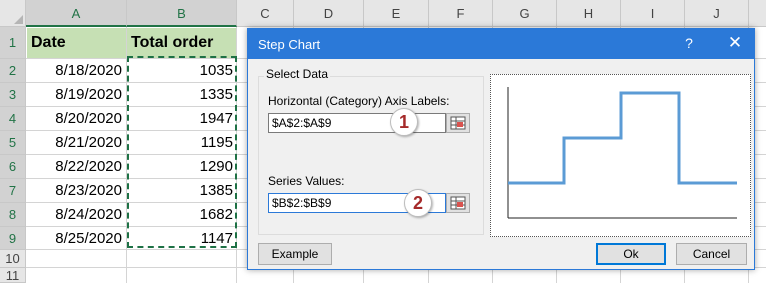 The width and height of the screenshot is (766, 283). I want to click on cell-date: 8/25/2020, so click(76, 238).